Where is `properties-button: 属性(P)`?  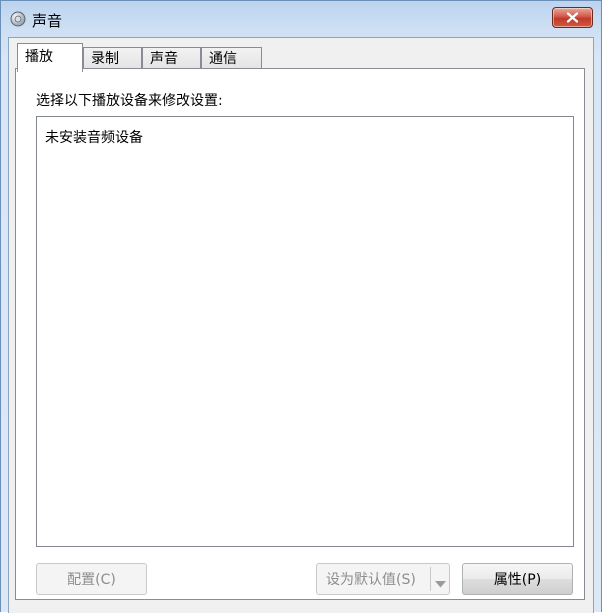
properties-button: 属性(P) is located at coordinates (517, 579).